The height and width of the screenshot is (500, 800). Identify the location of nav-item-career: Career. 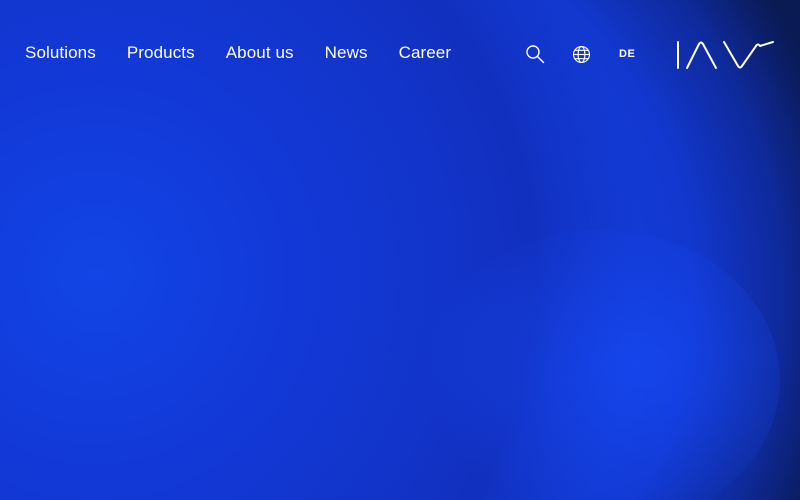
(425, 53).